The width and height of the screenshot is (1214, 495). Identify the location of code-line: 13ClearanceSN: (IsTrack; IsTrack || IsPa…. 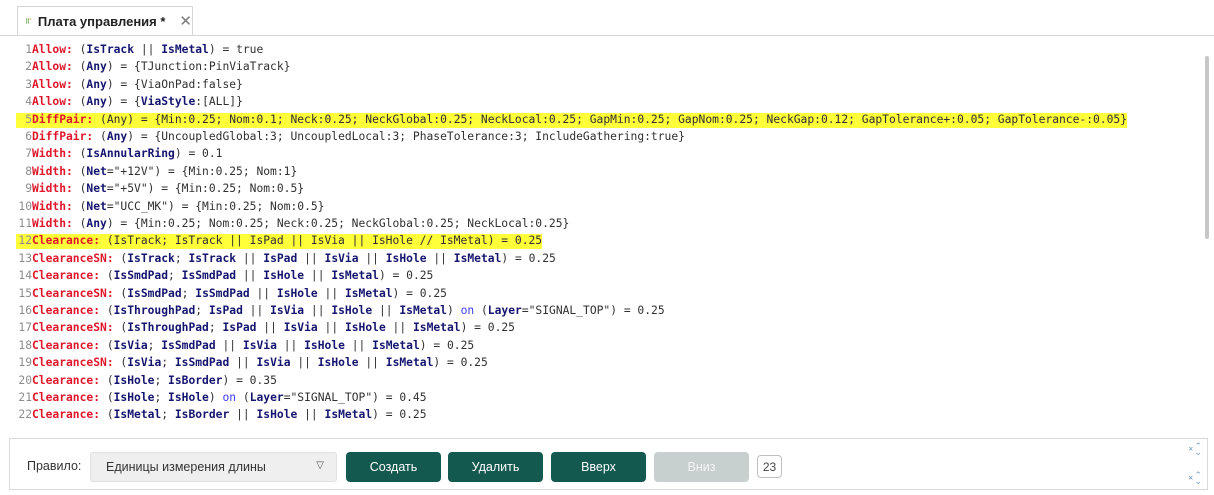
(286, 259).